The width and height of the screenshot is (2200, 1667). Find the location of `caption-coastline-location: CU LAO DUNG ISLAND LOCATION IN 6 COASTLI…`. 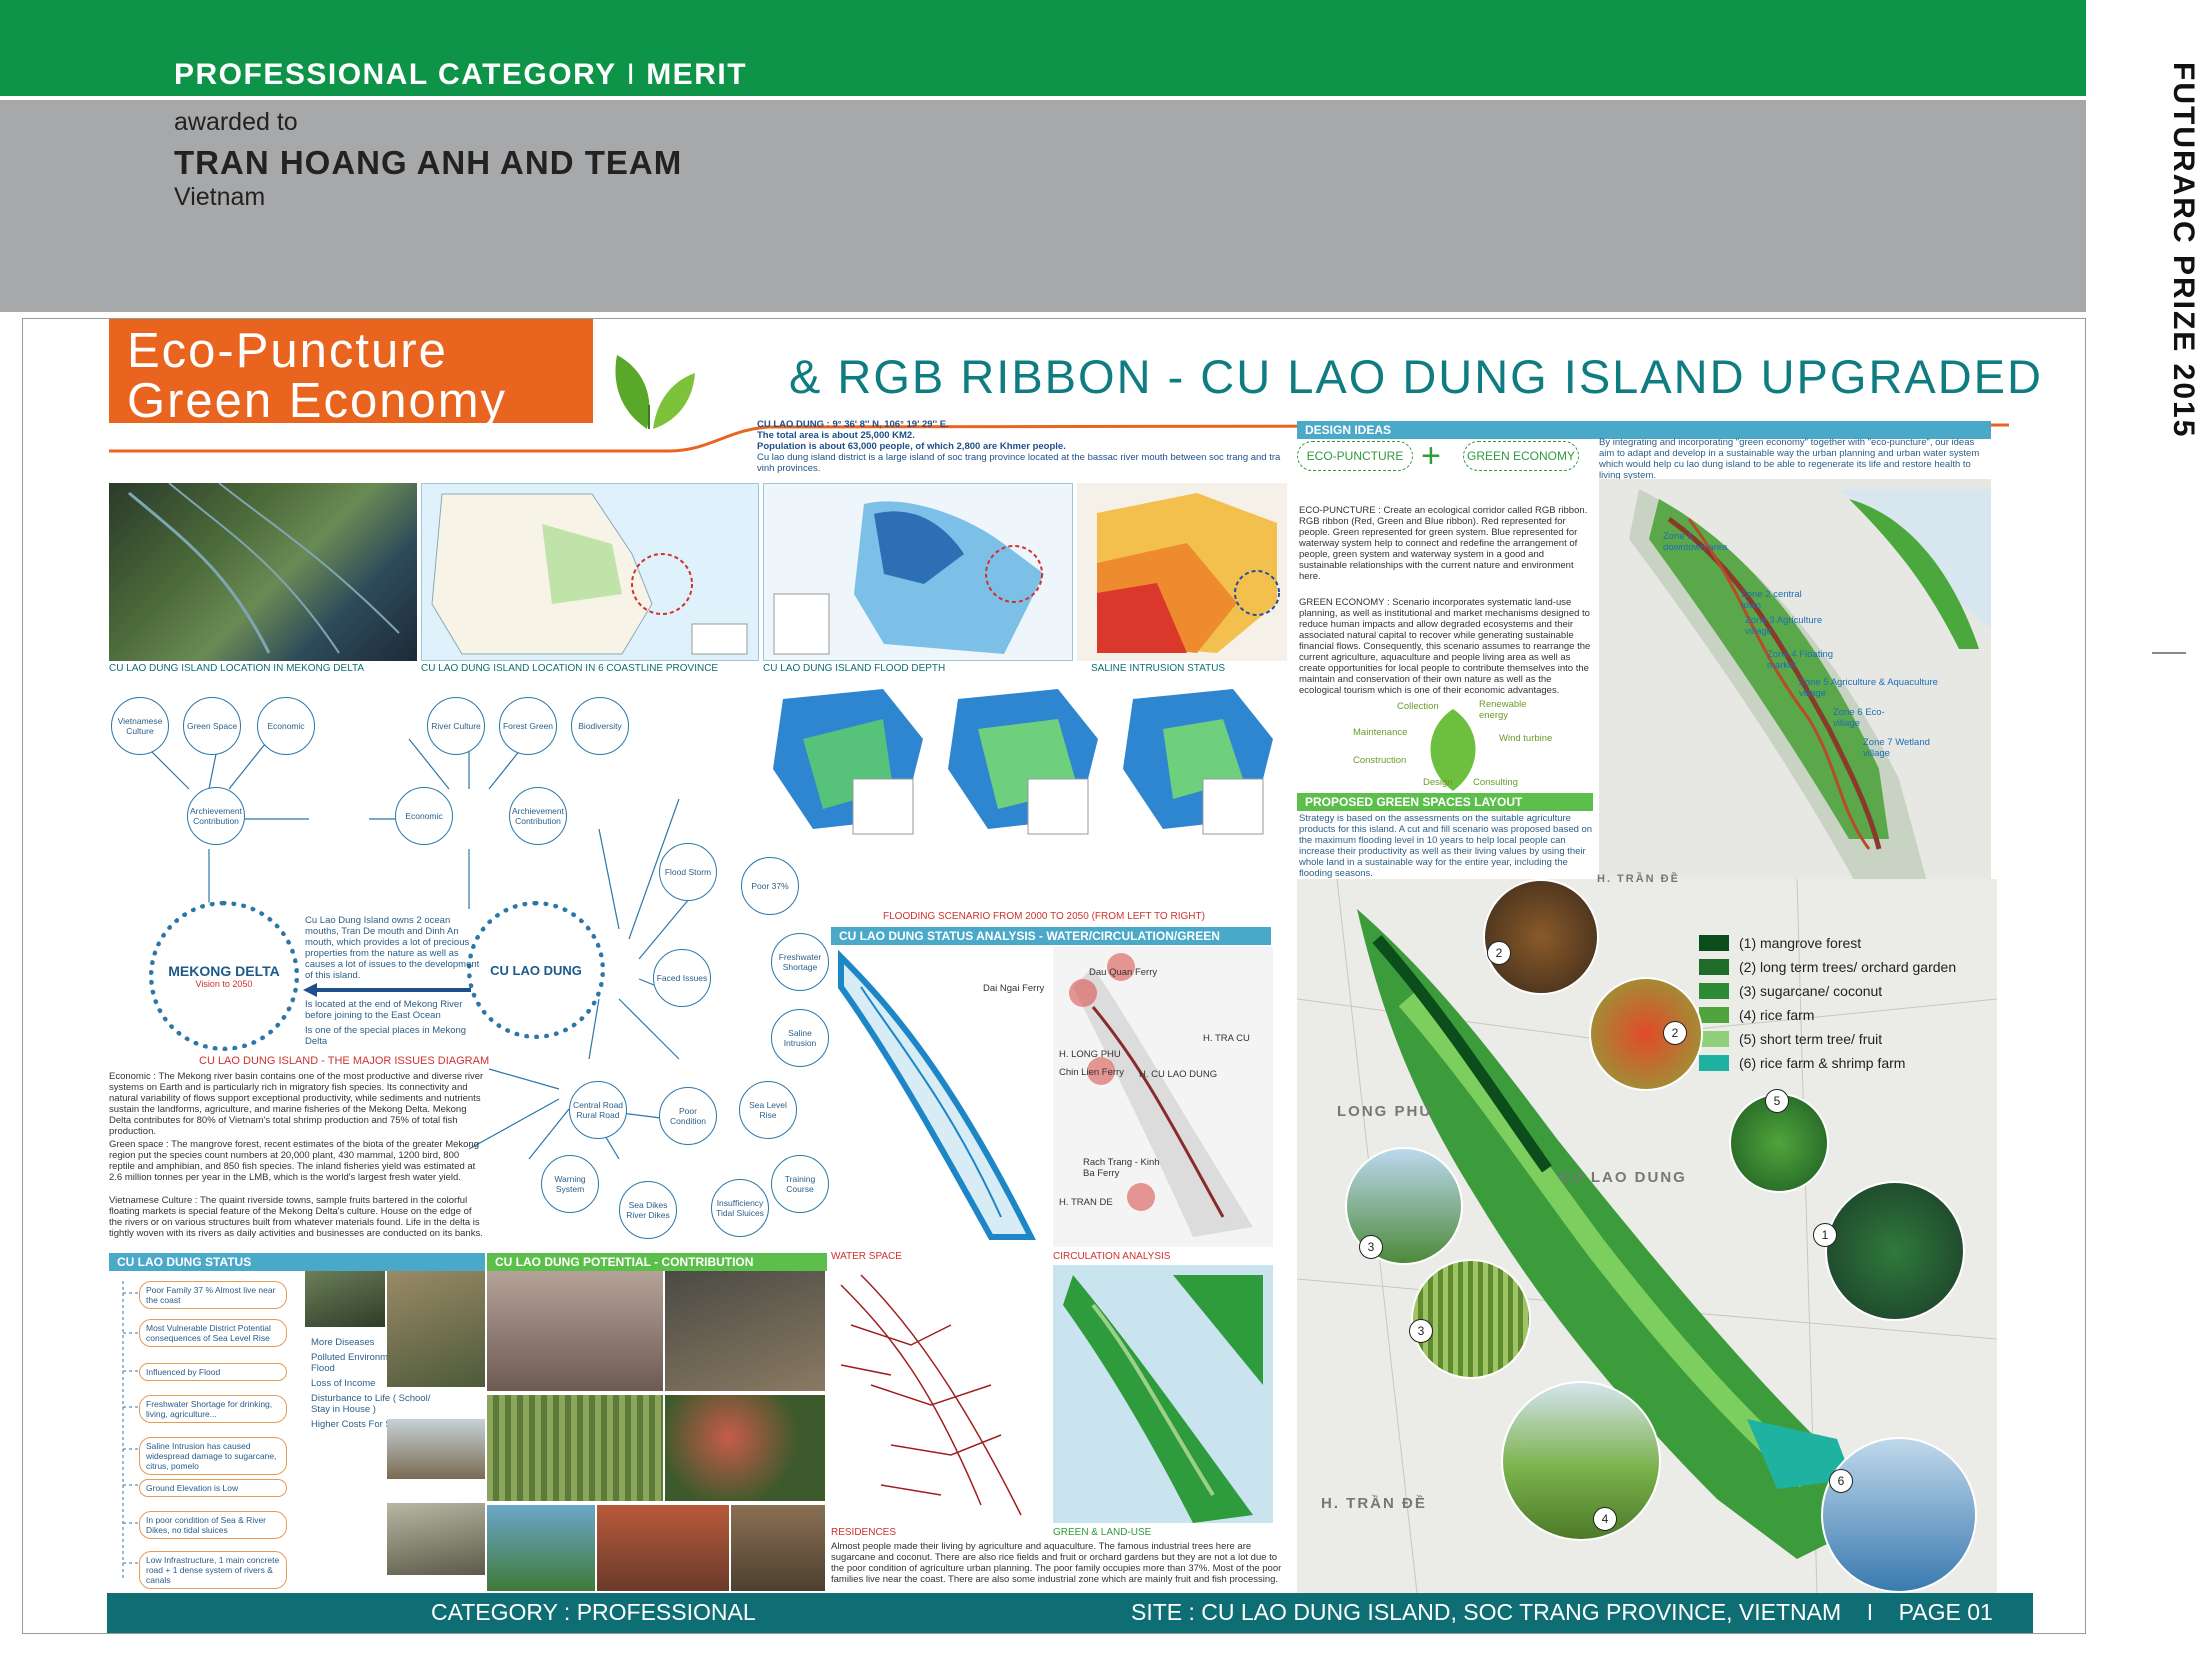

caption-coastline-location: CU LAO DUNG ISLAND LOCATION IN 6 COASTLI… is located at coordinates (570, 668).